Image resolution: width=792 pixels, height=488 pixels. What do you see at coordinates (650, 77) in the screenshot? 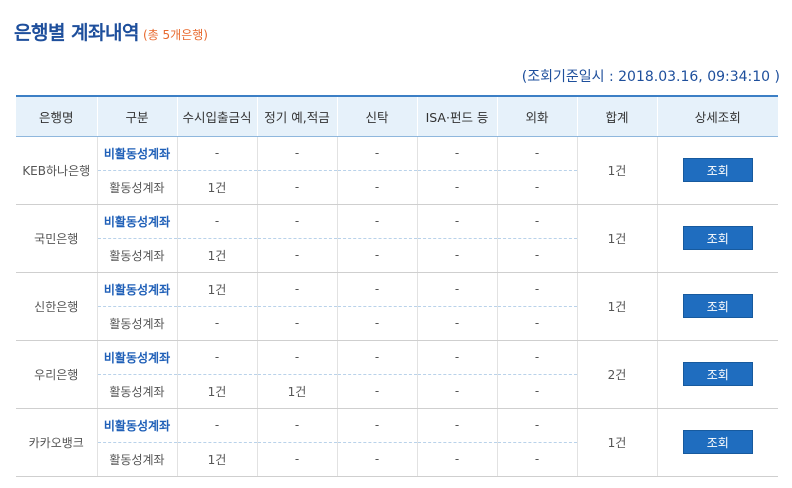
I see `query-timestamp: (조회기준일시 : 2018.03.16, 09:34:10 )` at bounding box center [650, 77].